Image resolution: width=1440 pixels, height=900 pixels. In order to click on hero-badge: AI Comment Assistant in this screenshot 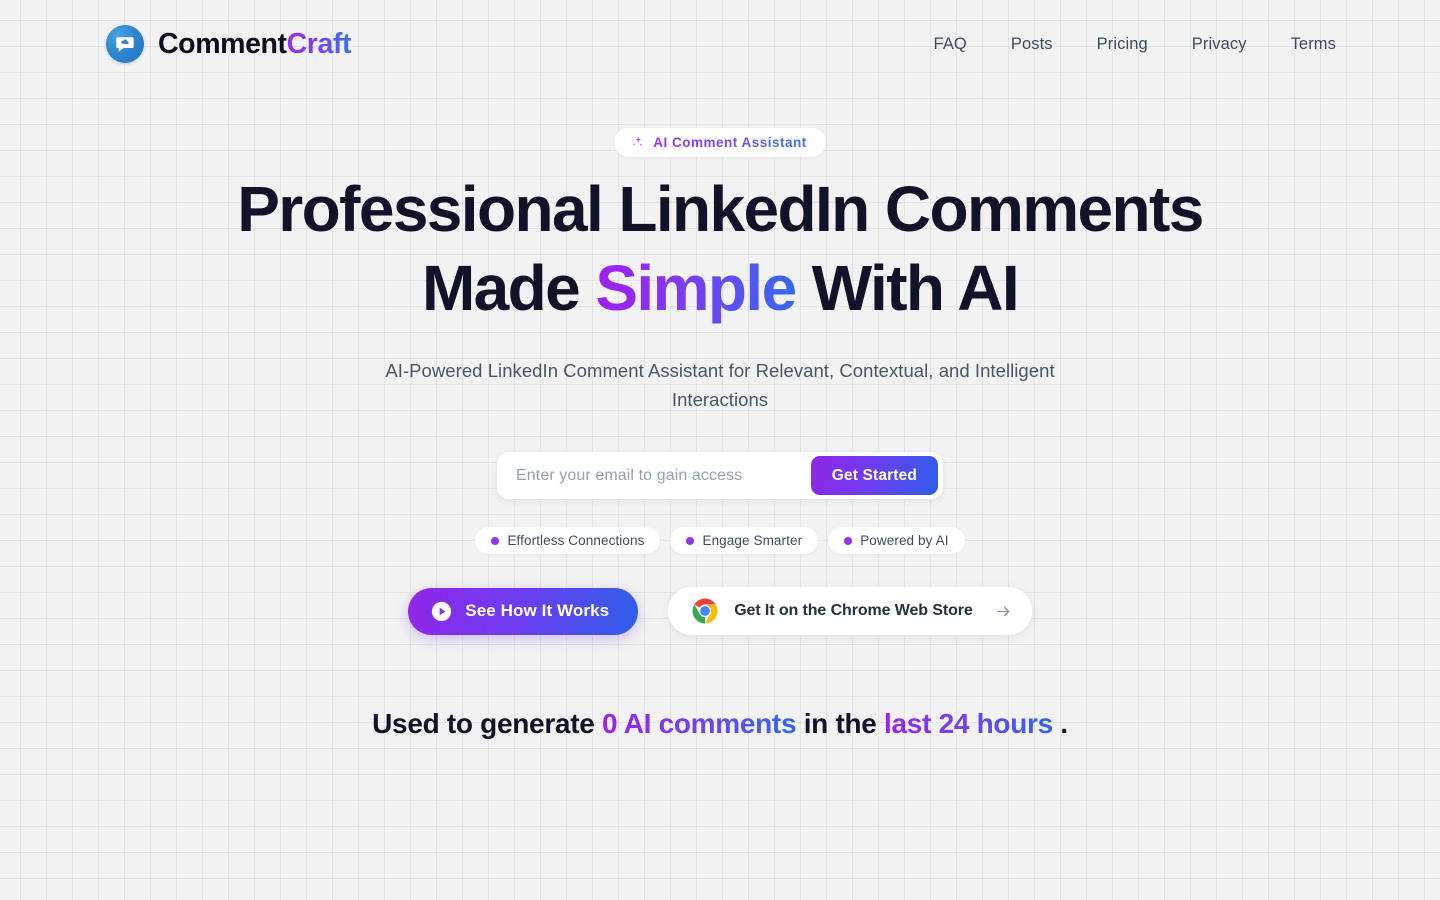, I will do `click(720, 142)`.